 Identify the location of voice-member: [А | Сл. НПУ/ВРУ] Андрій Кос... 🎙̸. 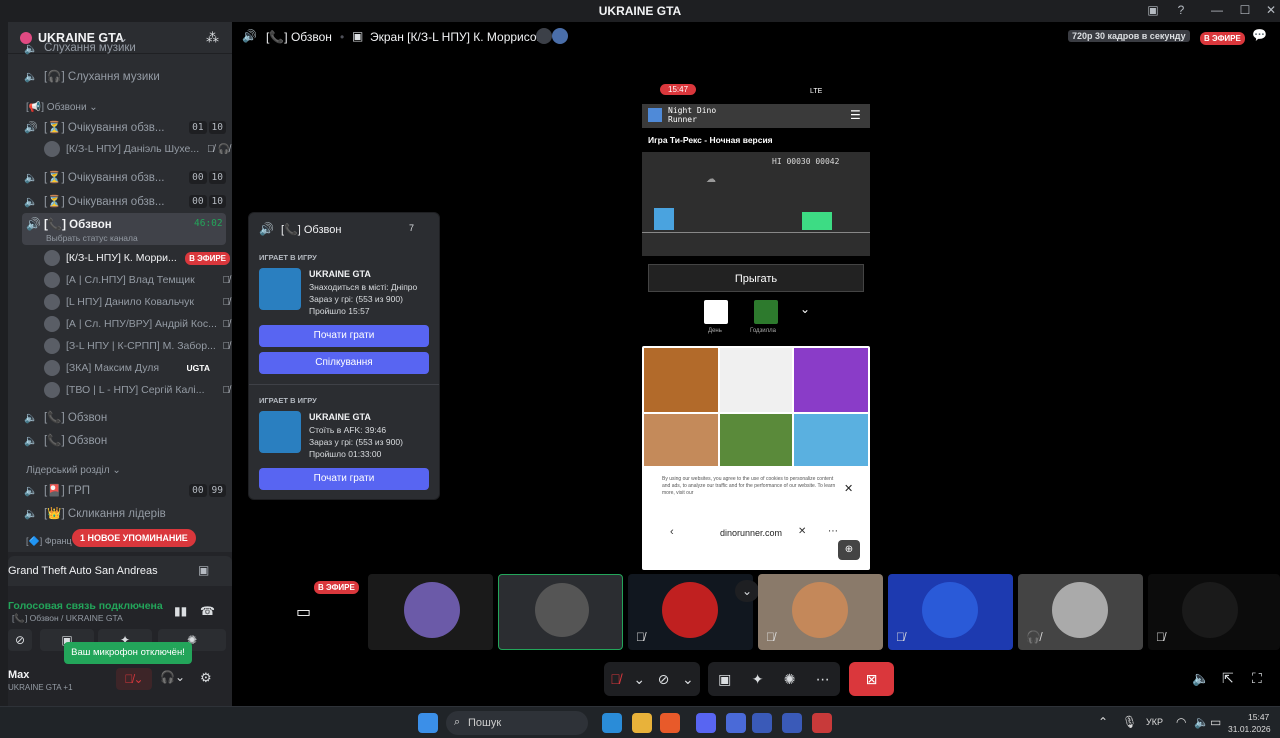
(137, 324).